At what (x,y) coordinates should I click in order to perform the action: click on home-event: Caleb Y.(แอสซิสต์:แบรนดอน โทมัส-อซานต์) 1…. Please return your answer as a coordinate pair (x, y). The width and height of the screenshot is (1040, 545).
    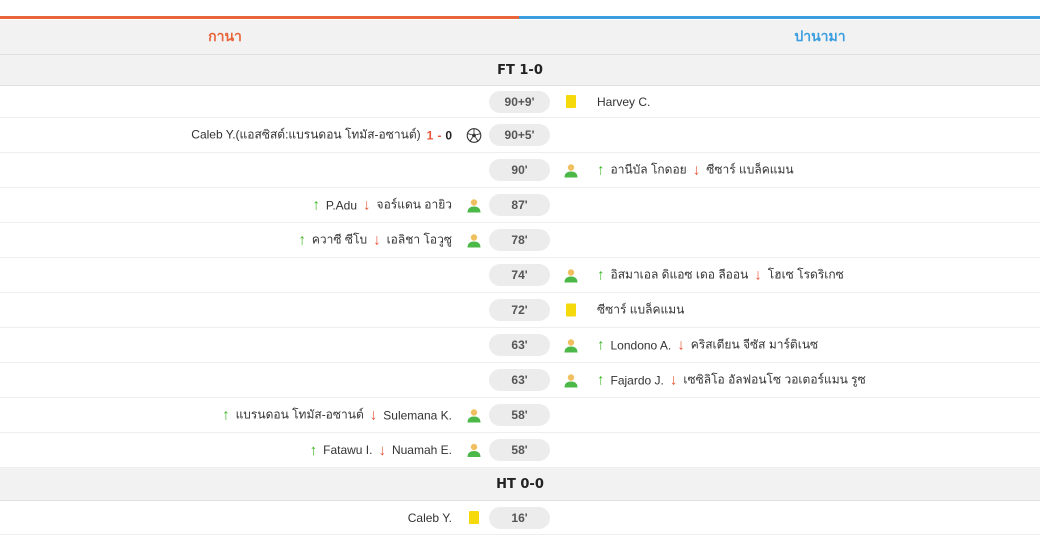
    Looking at the image, I should click on (336, 135).